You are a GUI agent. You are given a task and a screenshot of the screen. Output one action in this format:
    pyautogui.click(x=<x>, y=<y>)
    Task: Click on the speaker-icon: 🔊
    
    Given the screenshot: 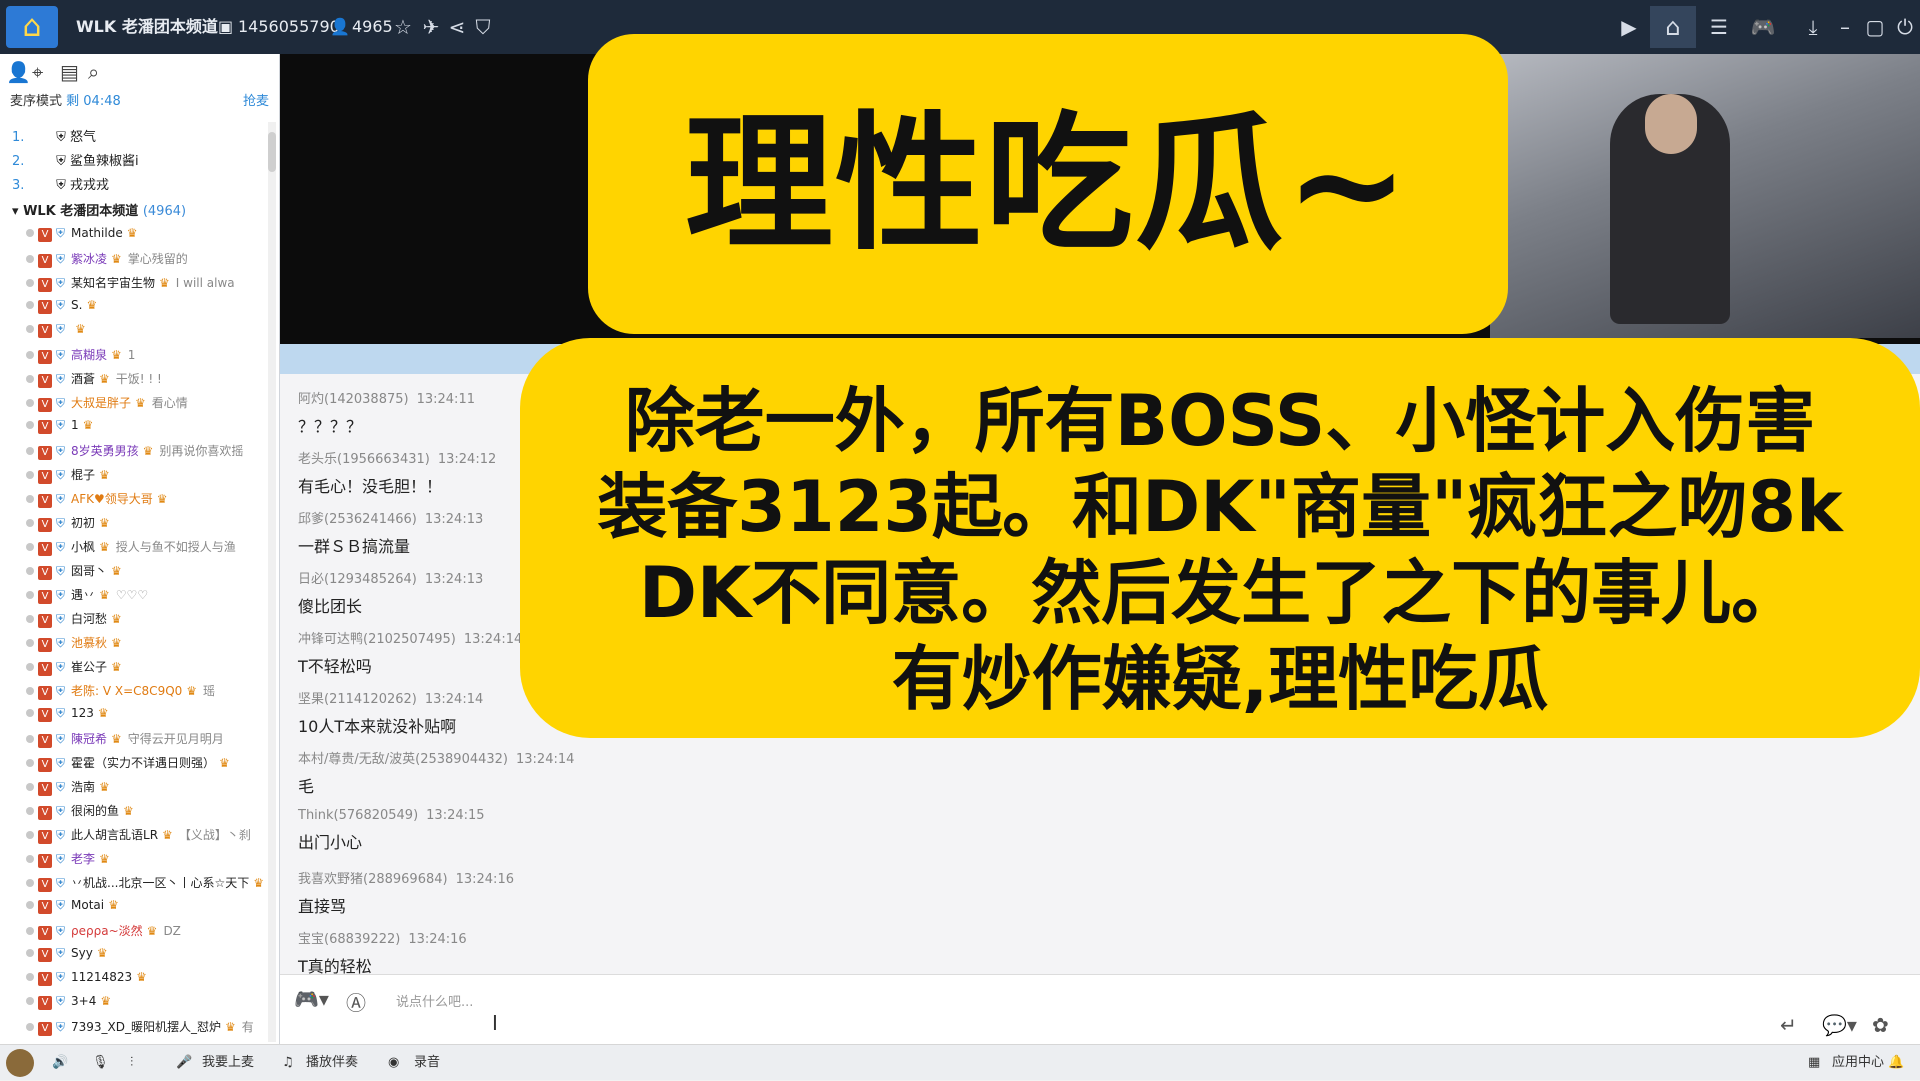 What is the action you would take?
    pyautogui.click(x=60, y=1063)
    